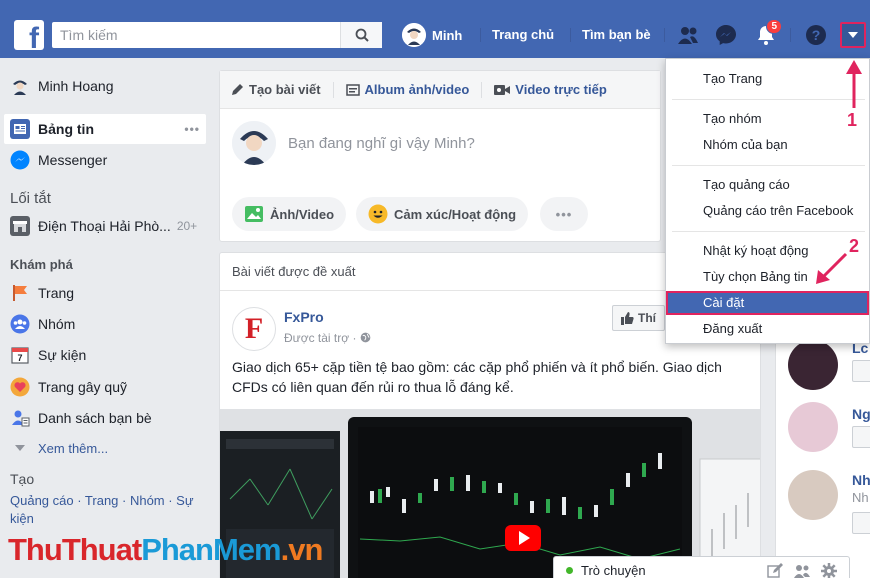 The width and height of the screenshot is (870, 578). What do you see at coordinates (839, 172) in the screenshot?
I see `annotation-overlay` at bounding box center [839, 172].